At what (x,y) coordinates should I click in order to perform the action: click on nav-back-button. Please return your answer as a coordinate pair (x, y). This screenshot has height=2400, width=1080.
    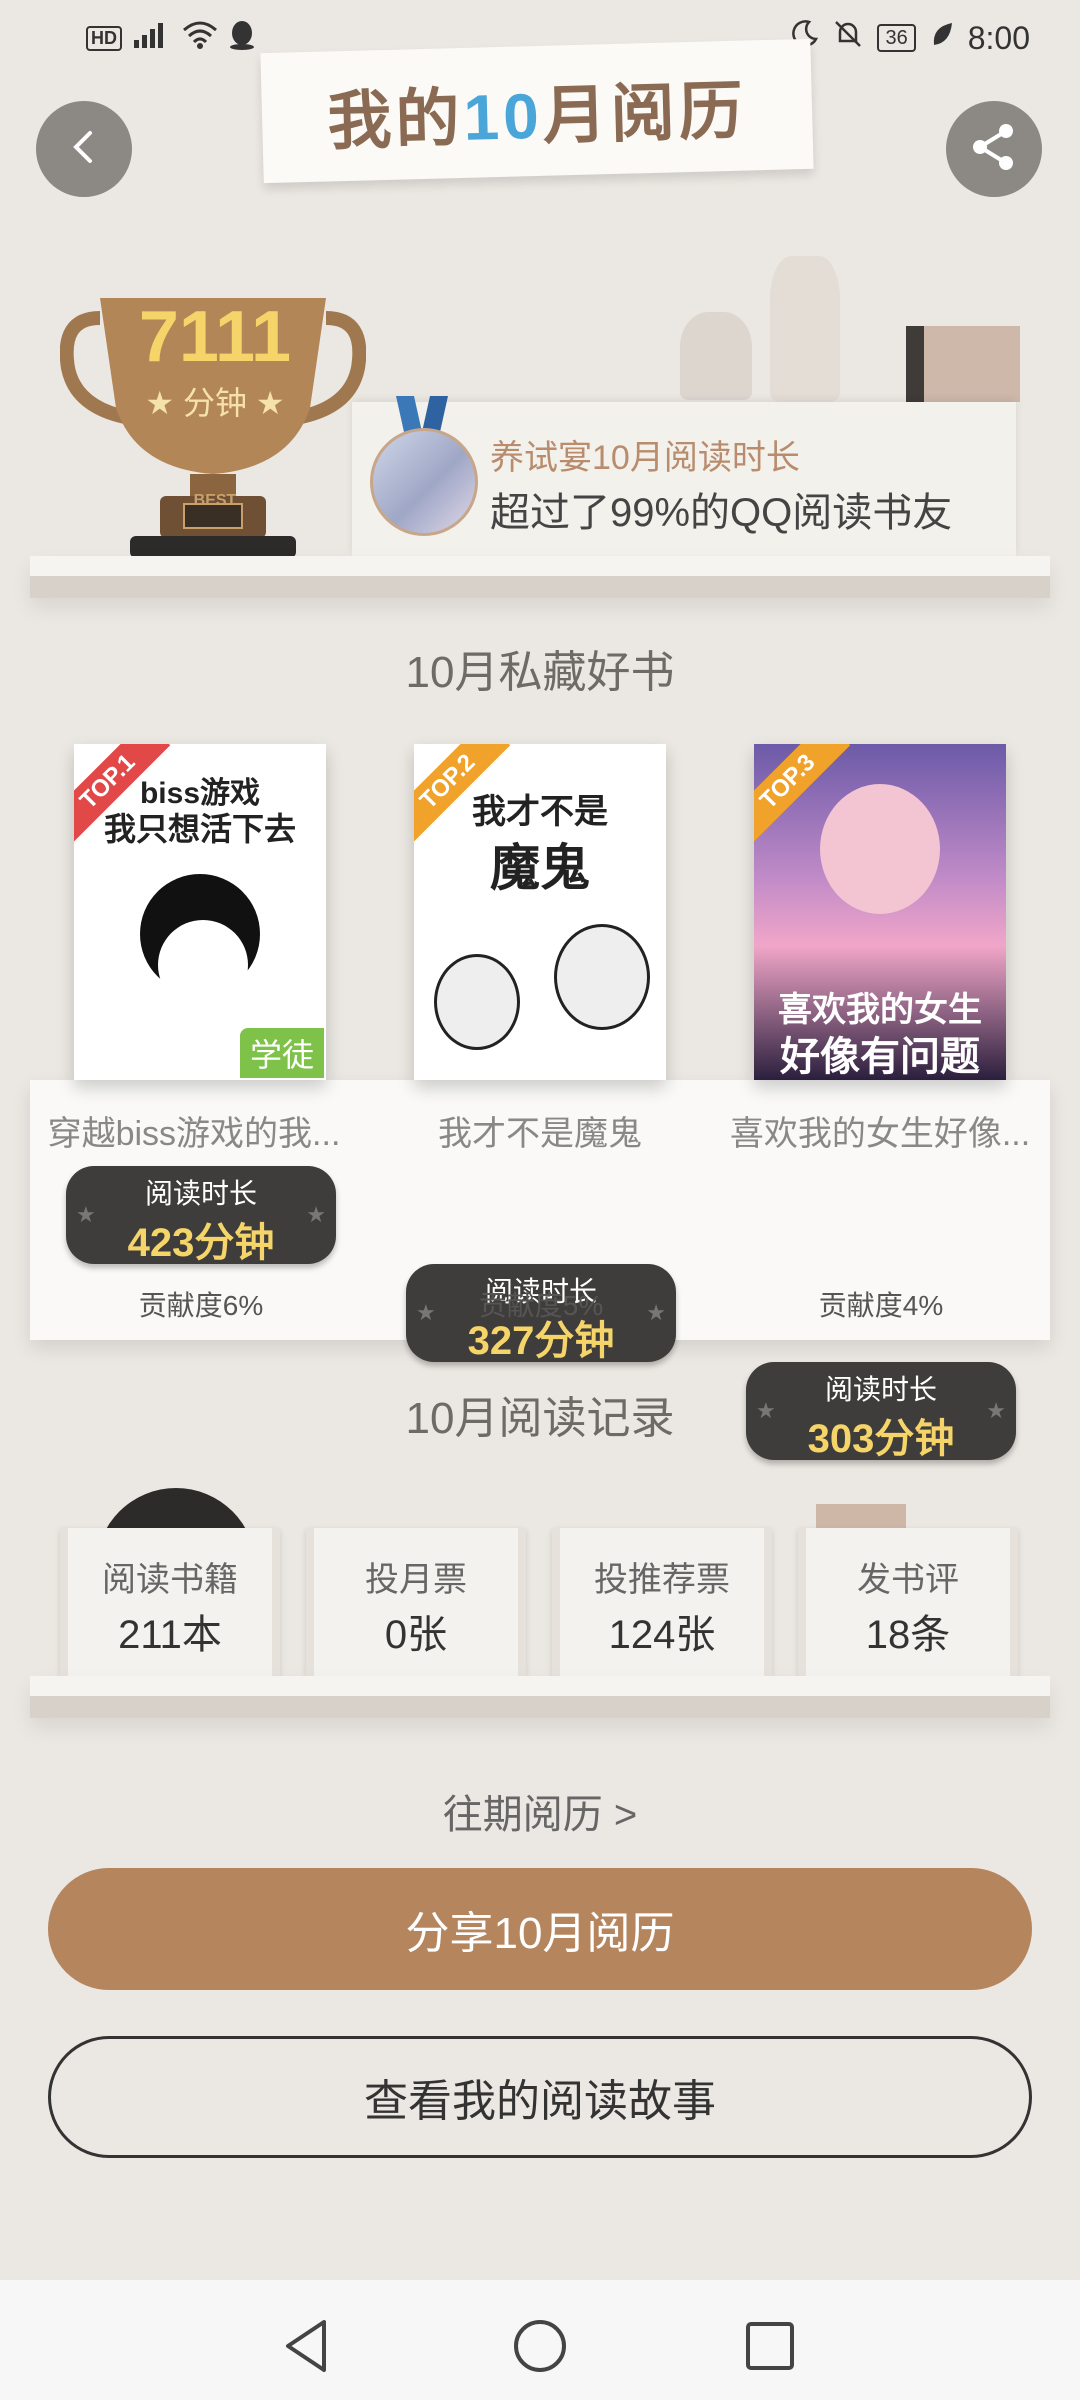
    Looking at the image, I should click on (308, 2346).